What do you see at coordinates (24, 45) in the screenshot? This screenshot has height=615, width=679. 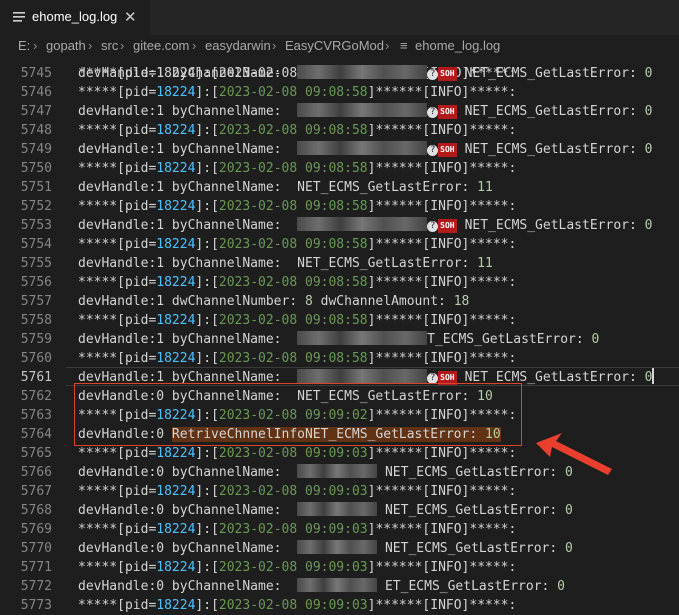 I see `breadcrumb-item: E:` at bounding box center [24, 45].